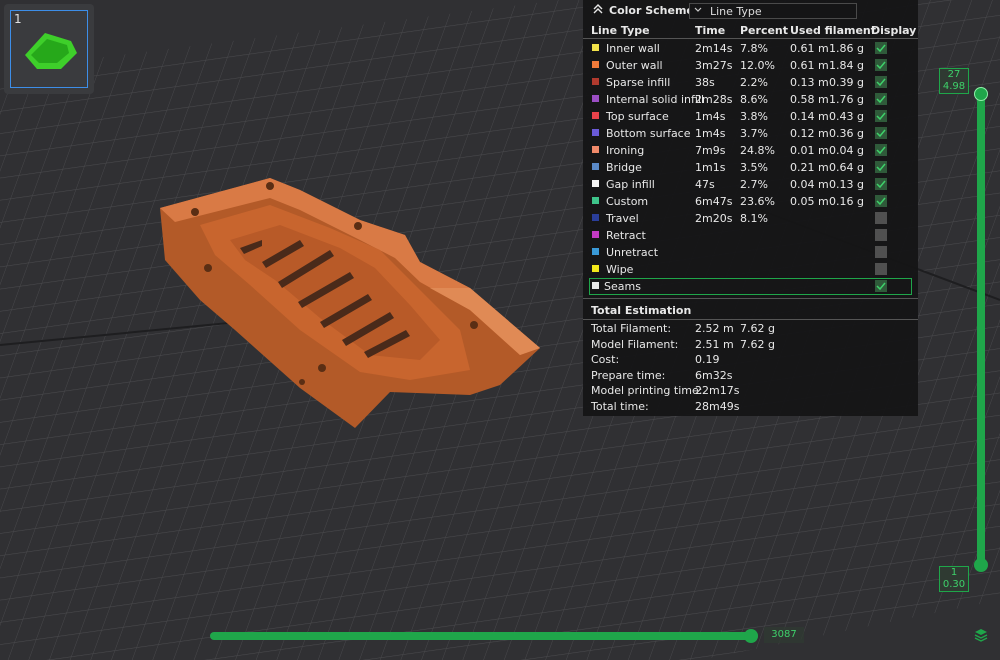 This screenshot has height=660, width=1000. I want to click on legend-cell-name: Travel, so click(622, 218).